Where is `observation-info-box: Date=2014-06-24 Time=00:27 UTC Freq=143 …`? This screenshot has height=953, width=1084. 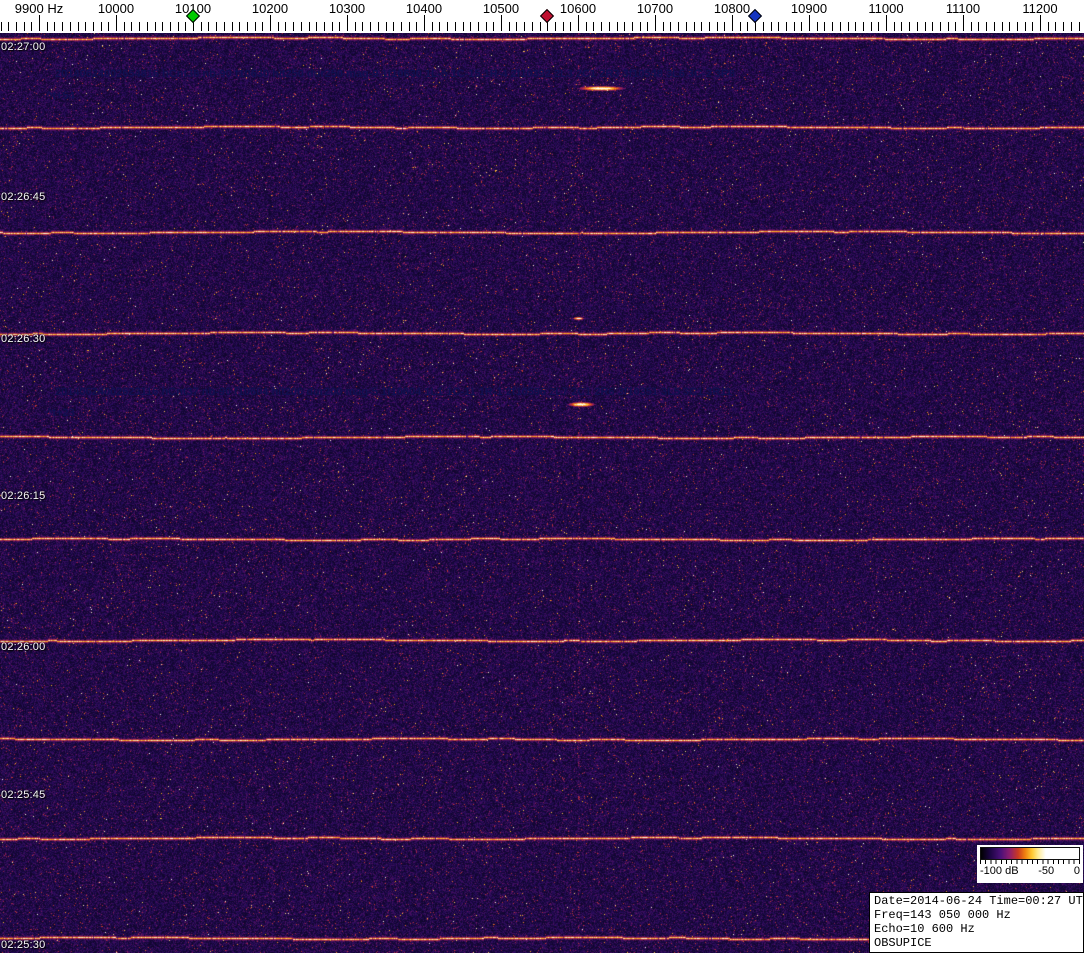 observation-info-box: Date=2014-06-24 Time=00:27 UTC Freq=143 … is located at coordinates (976, 922).